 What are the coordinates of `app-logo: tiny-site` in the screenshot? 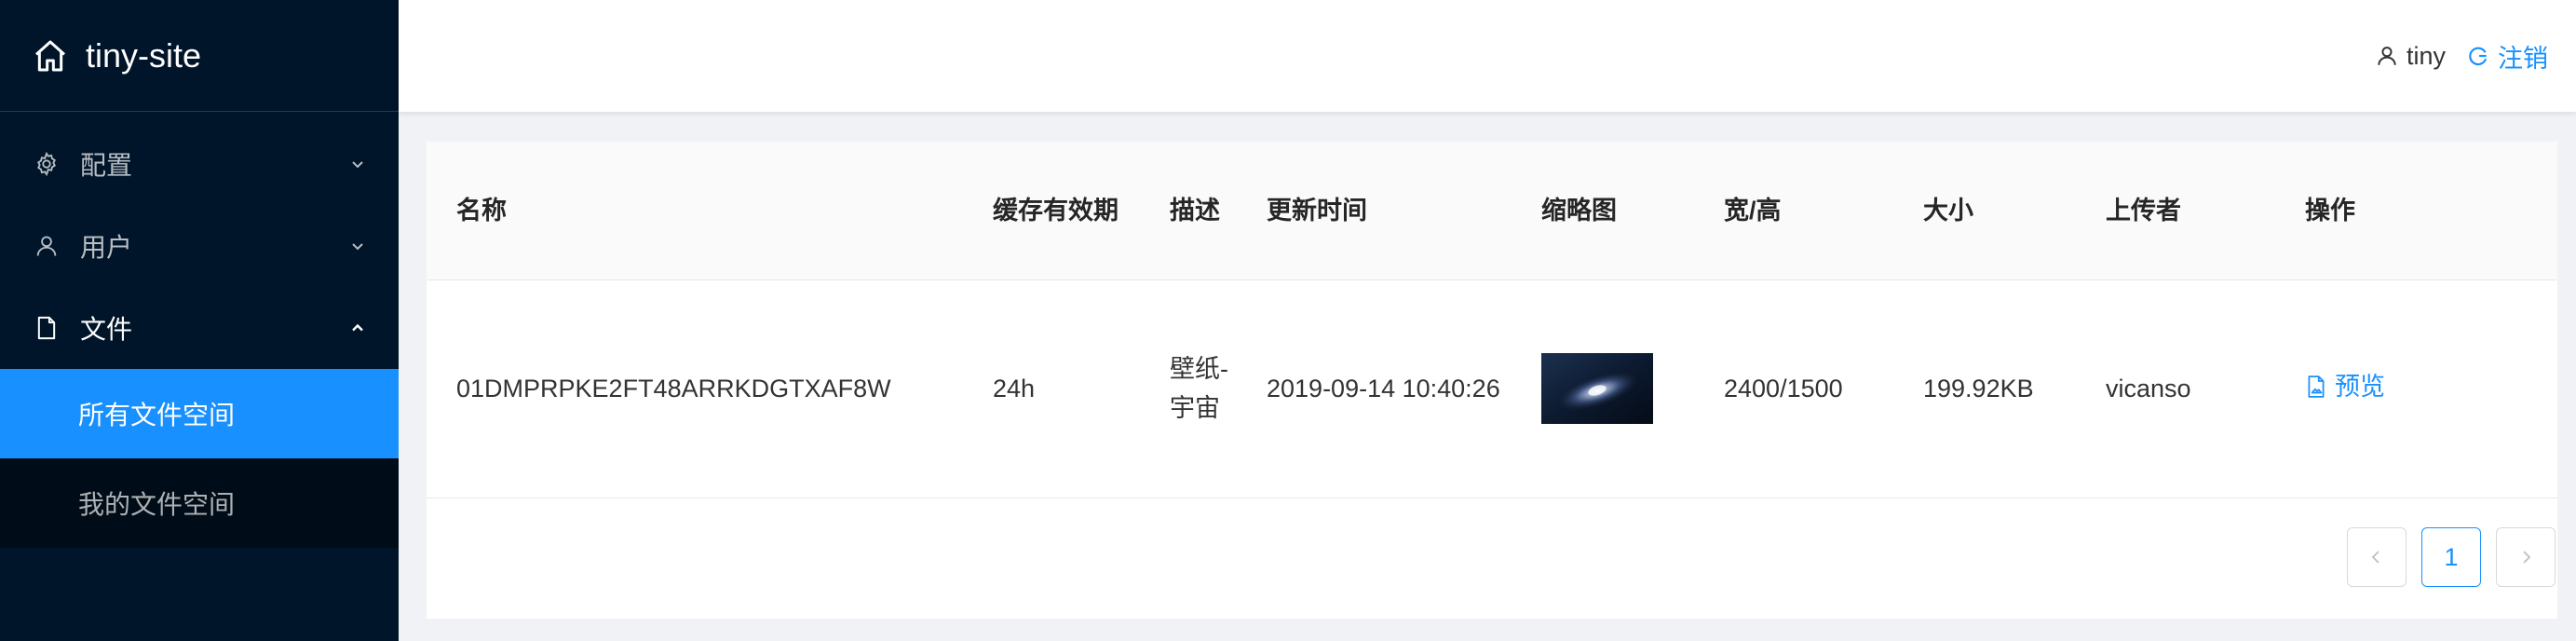 It's located at (199, 56).